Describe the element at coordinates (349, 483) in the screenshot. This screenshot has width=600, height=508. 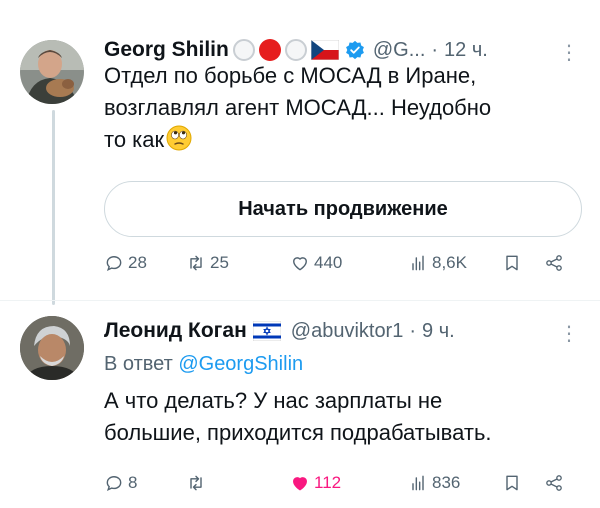
I see `like-button: 112` at that location.